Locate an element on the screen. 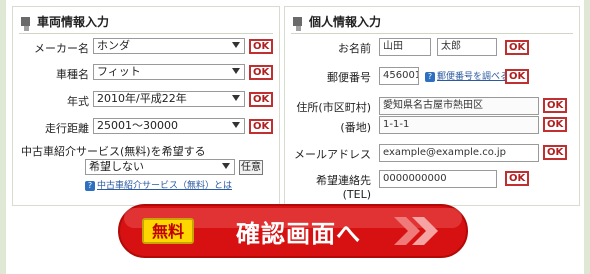 This screenshot has height=274, width=590. intro-service-help-link: ? 中古車紹介サービス（無料）とは is located at coordinates (158, 184).